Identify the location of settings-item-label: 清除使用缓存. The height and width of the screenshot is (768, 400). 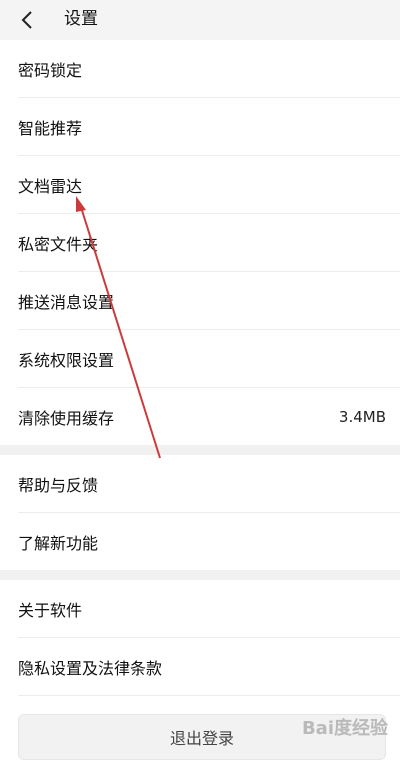
(66, 418).